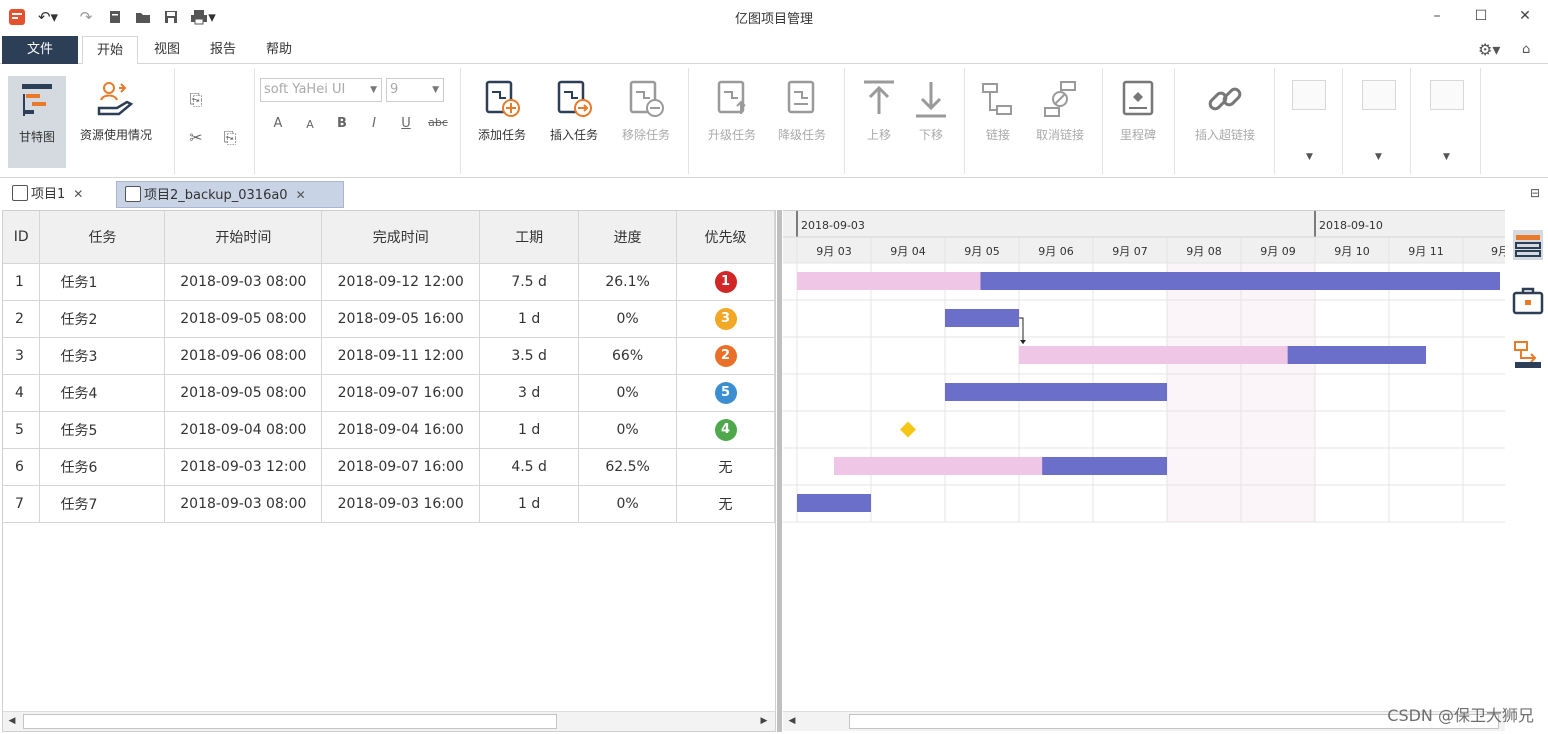  What do you see at coordinates (230, 138) in the screenshot?
I see `paste-icon: ⎘` at bounding box center [230, 138].